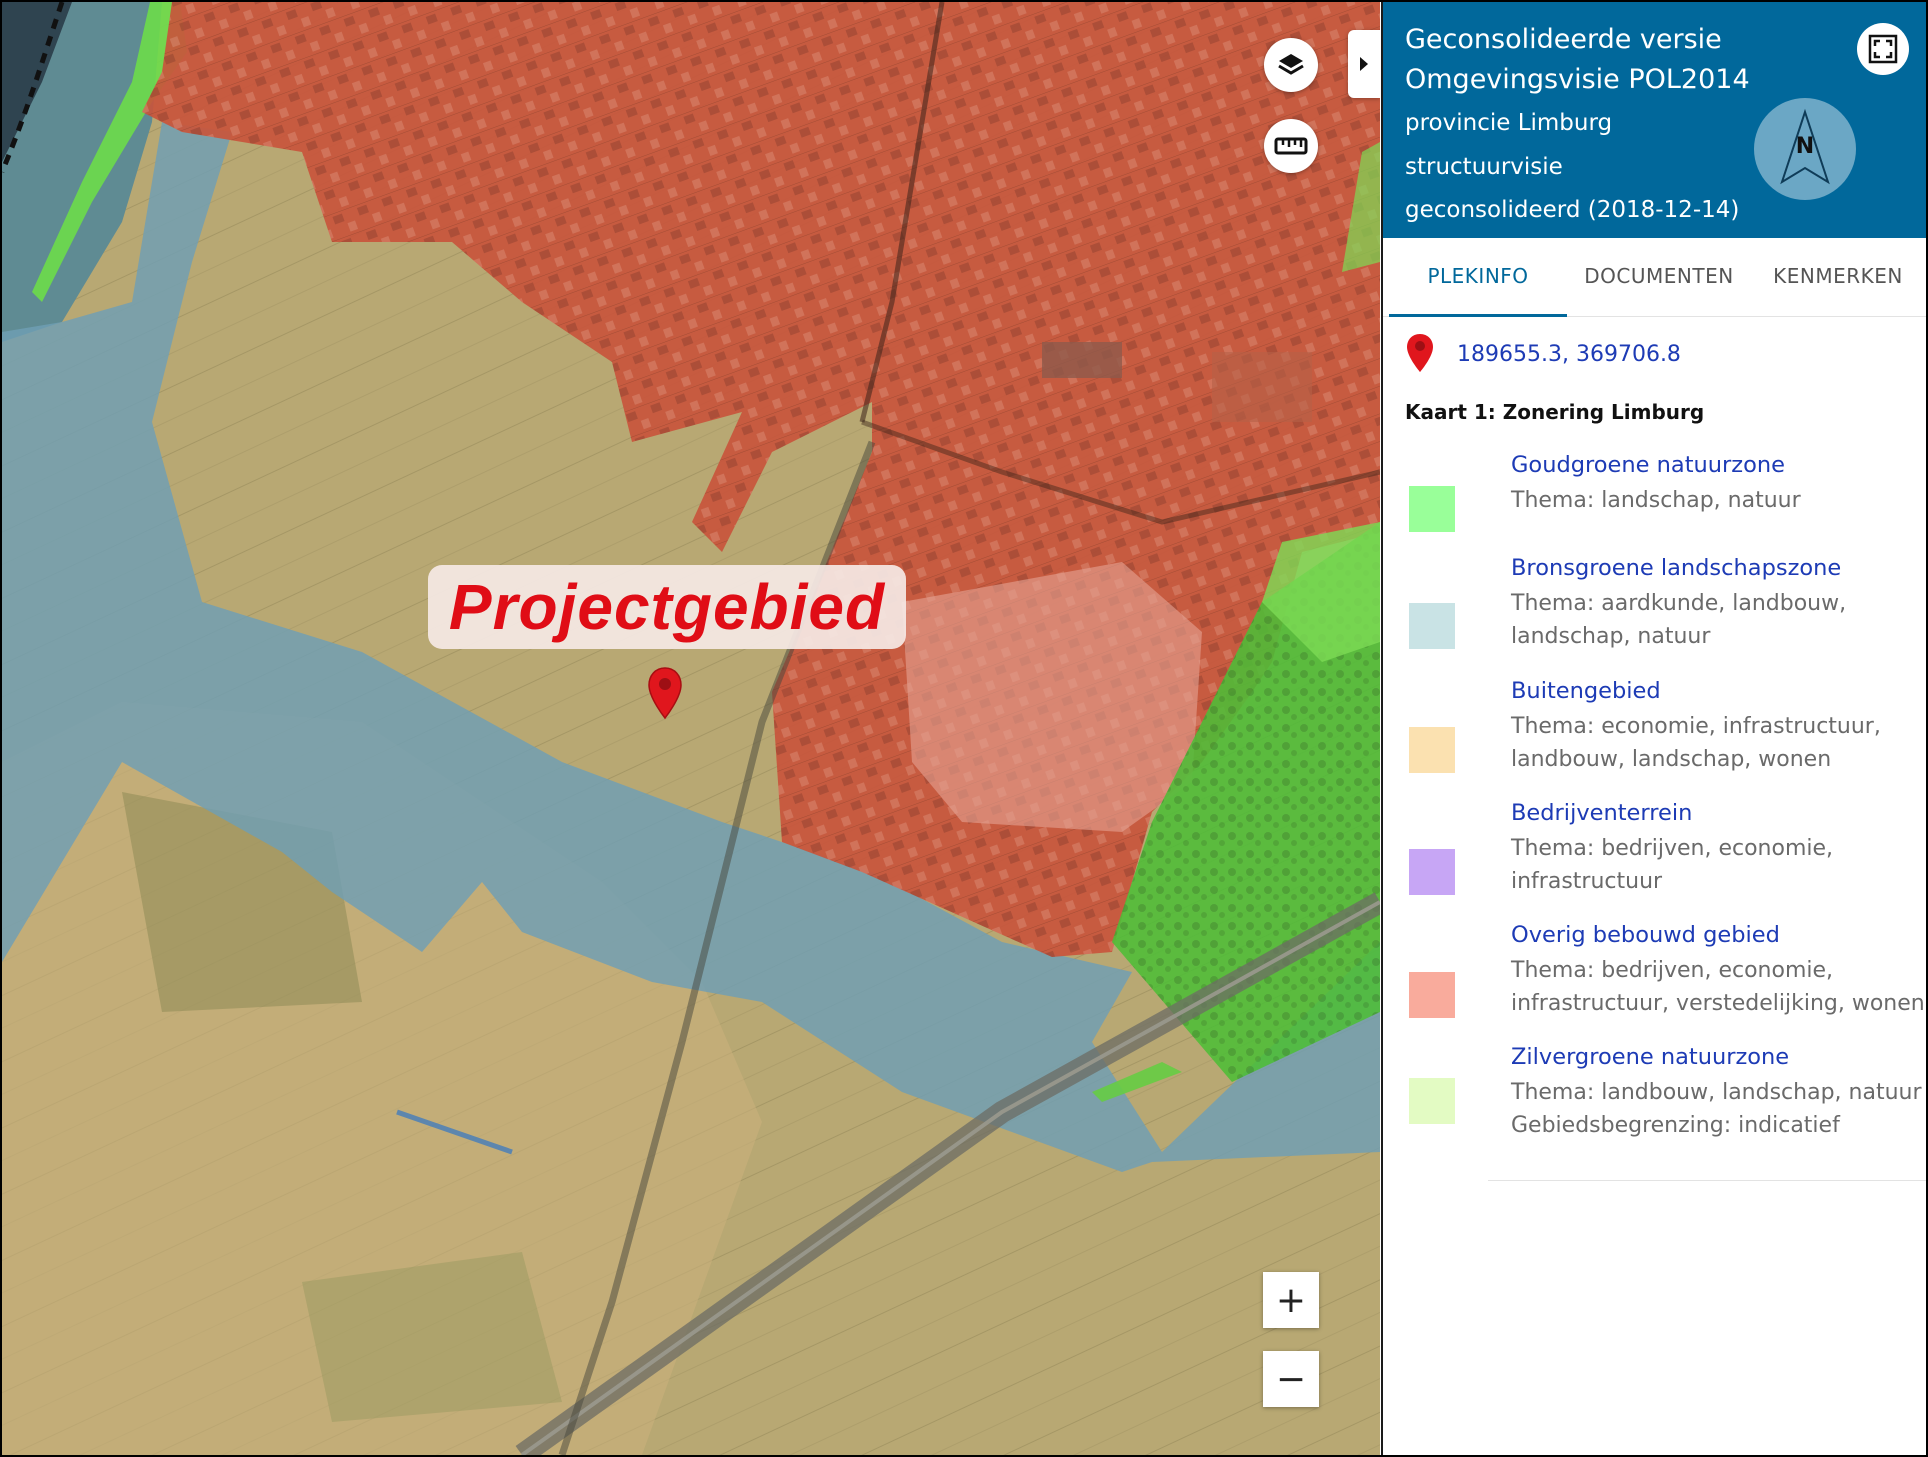 This screenshot has width=1928, height=1457. Describe the element at coordinates (1656, 500) in the screenshot. I see `legend-description-line: Thema: landschap, natuur` at that location.